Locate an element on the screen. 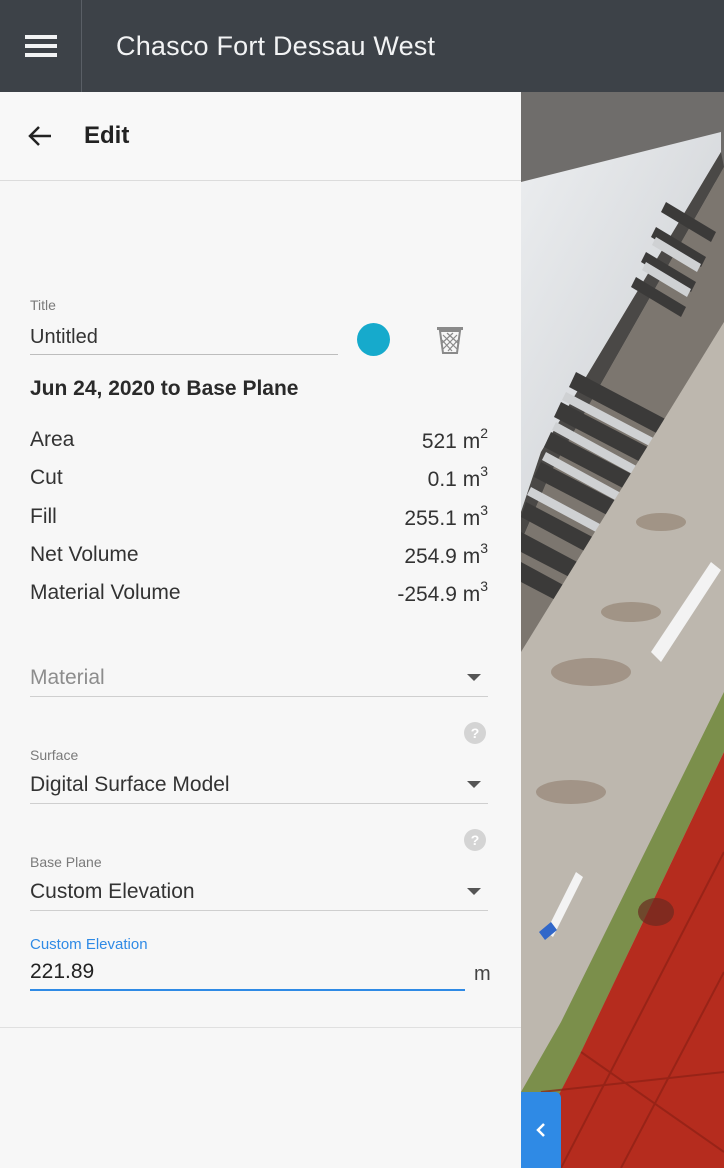  site-title: Chasco Fort Dessau West is located at coordinates (276, 45).